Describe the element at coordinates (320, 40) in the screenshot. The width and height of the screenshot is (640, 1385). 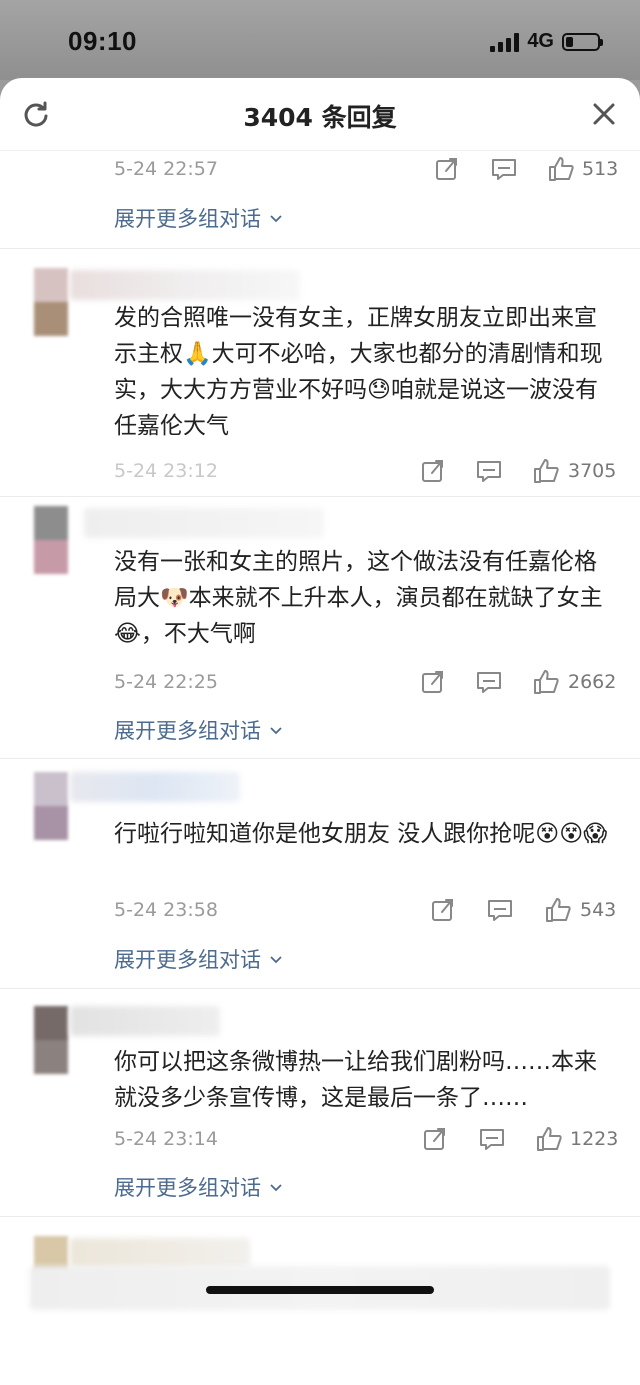
I see `status-bar: 09:10 4G` at that location.